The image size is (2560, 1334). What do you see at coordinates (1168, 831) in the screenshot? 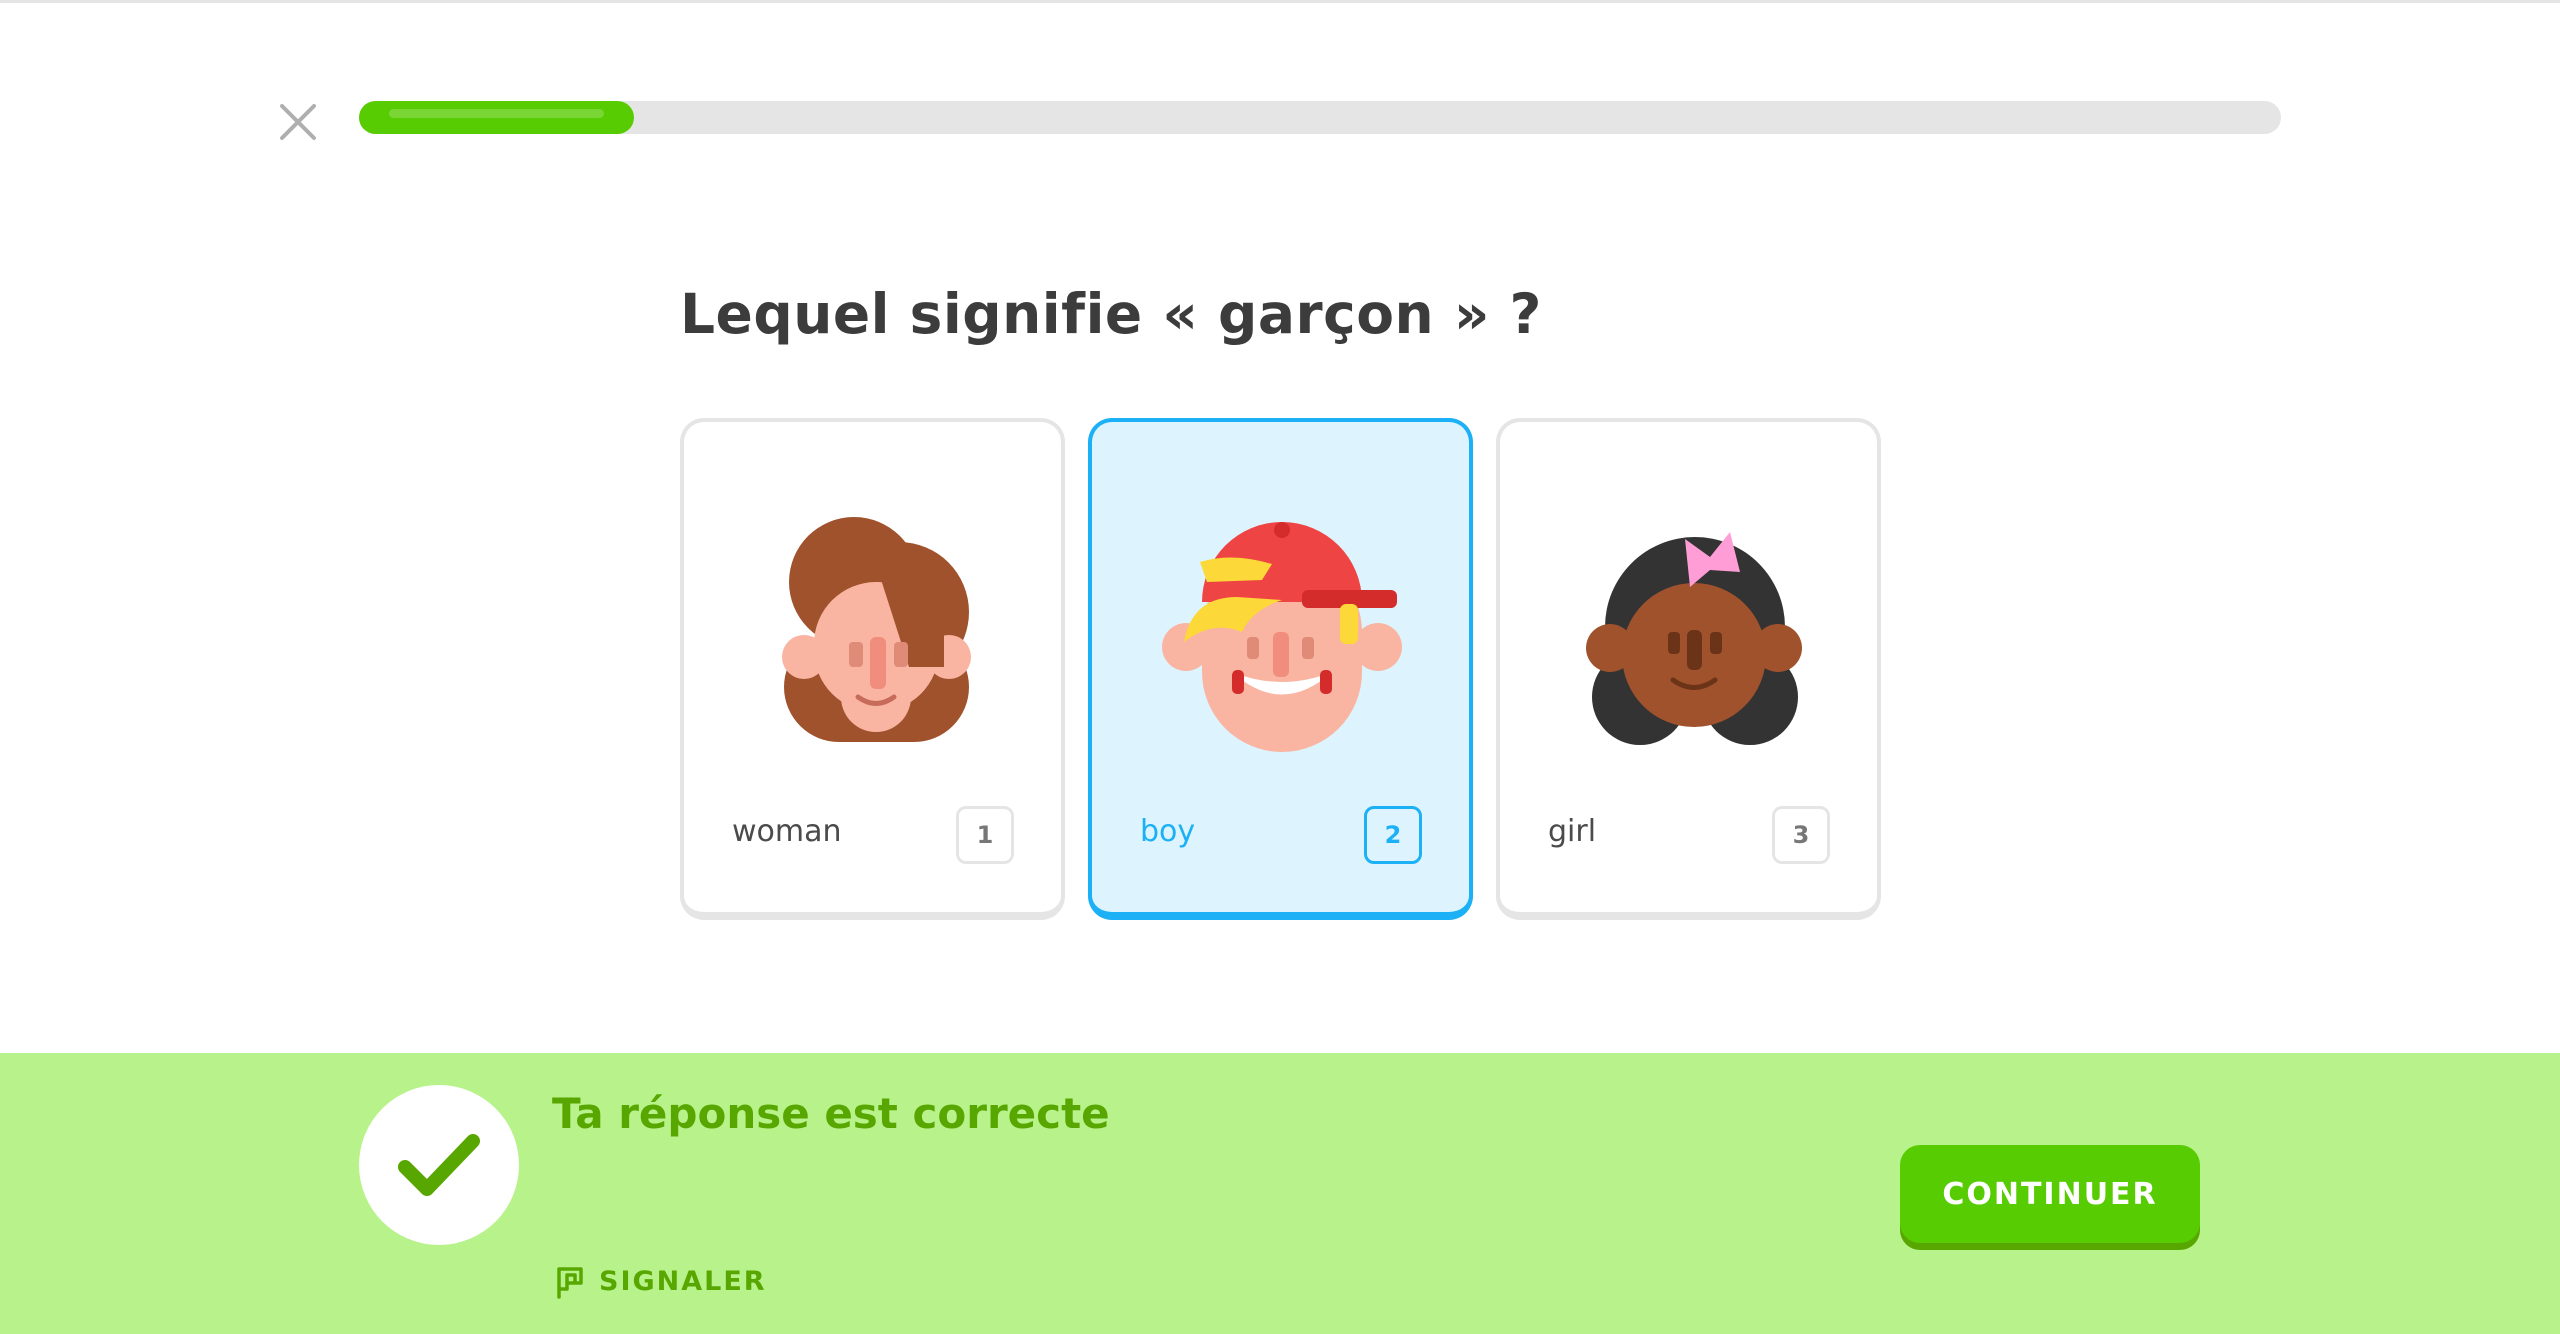
I see `choice-label: boy` at bounding box center [1168, 831].